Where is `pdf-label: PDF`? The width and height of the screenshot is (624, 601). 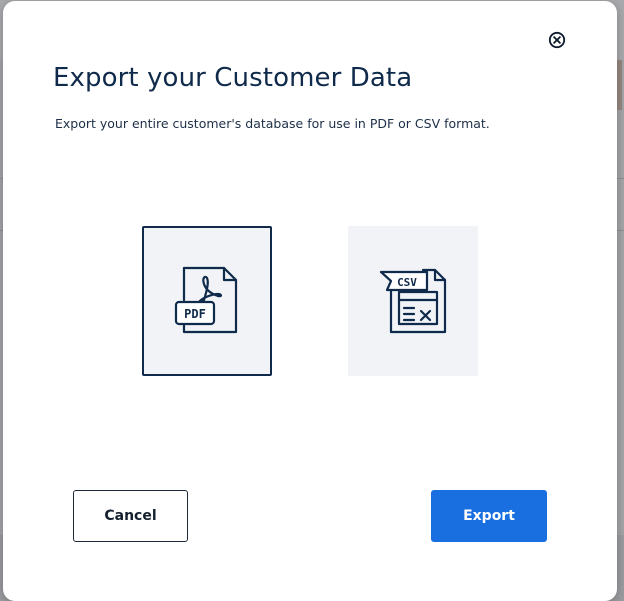
pdf-label: PDF is located at coordinates (195, 314).